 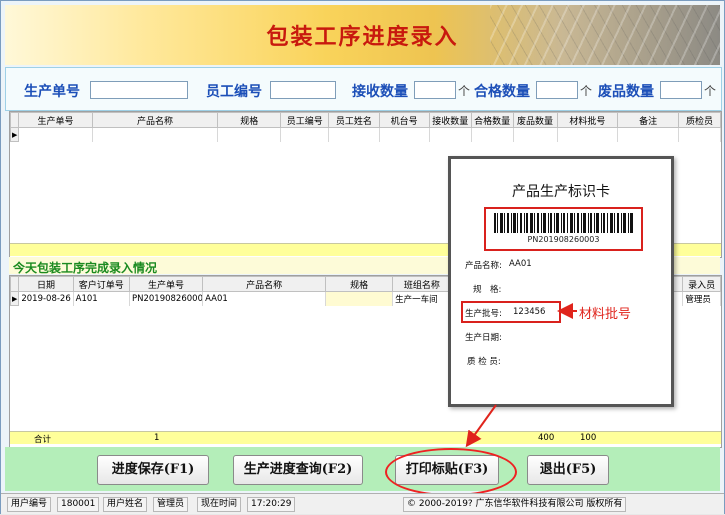 I want to click on time-label: 现在时间, so click(x=219, y=504).